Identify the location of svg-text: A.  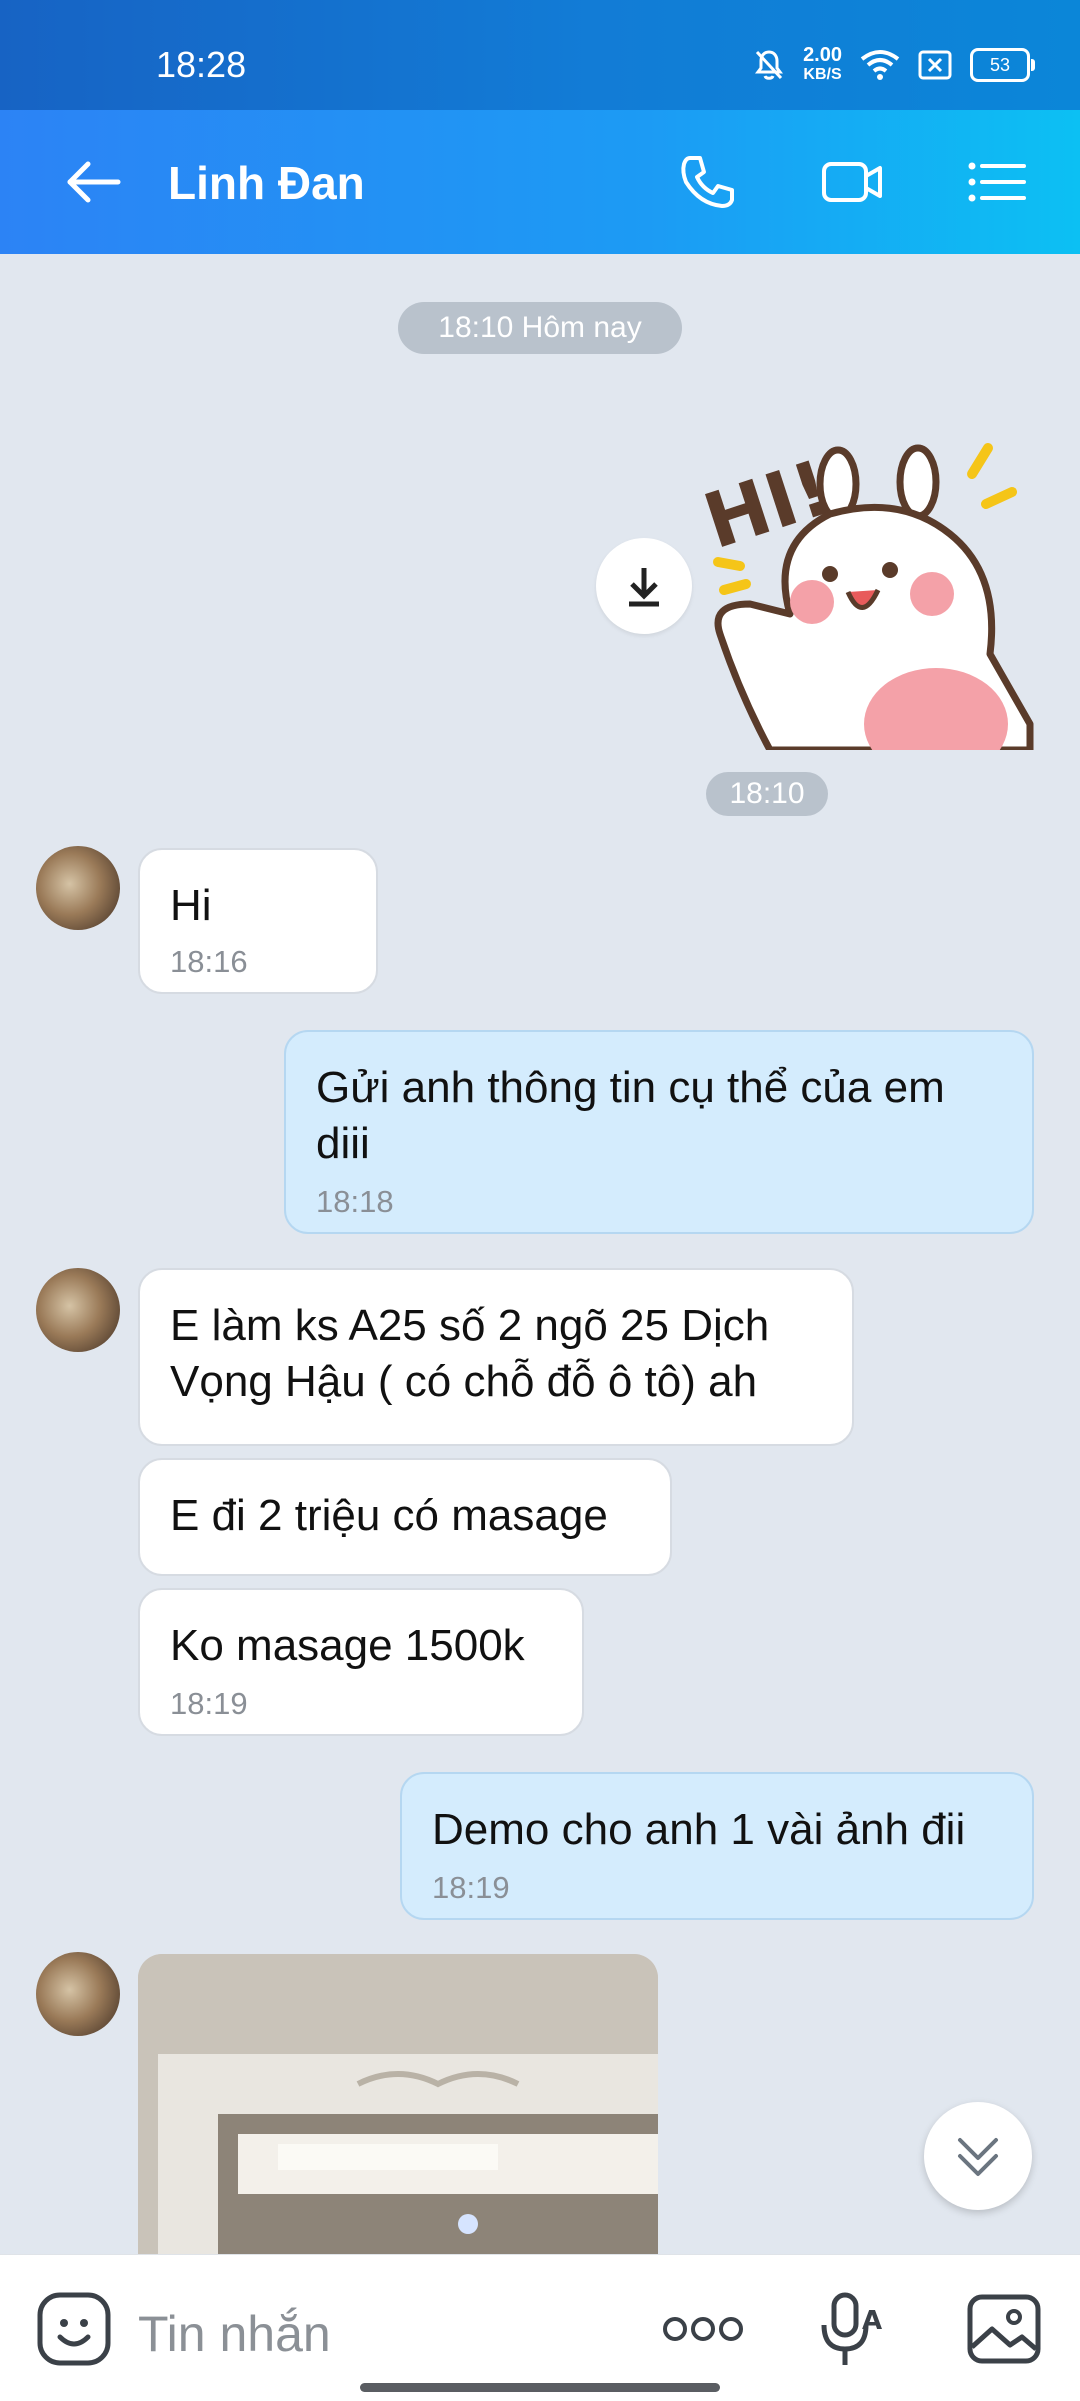
(872, 2321).